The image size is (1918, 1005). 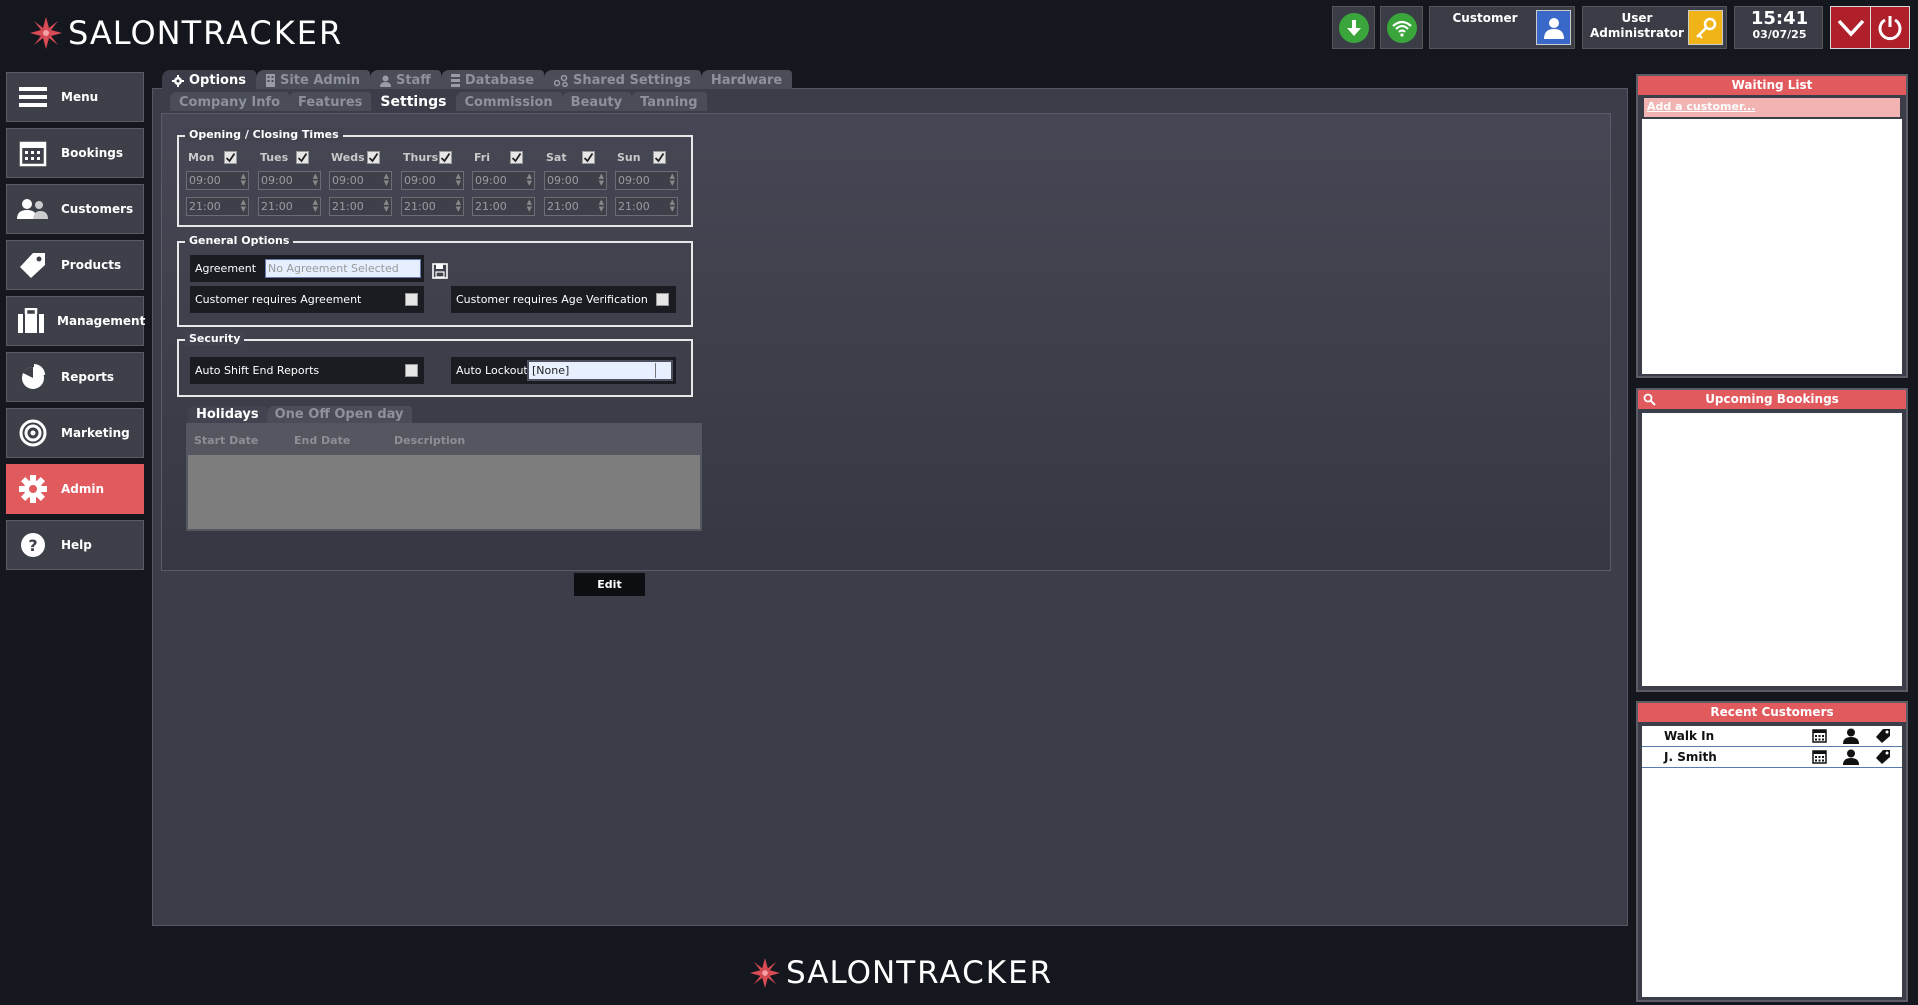 What do you see at coordinates (33, 377) in the screenshot?
I see `pie-chart-icon` at bounding box center [33, 377].